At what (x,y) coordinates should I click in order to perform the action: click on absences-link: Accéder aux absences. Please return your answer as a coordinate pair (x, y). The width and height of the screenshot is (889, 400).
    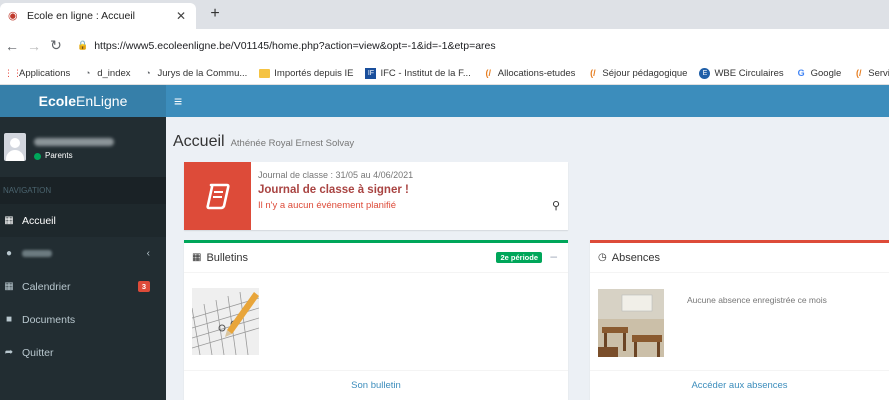
    Looking at the image, I should click on (739, 385).